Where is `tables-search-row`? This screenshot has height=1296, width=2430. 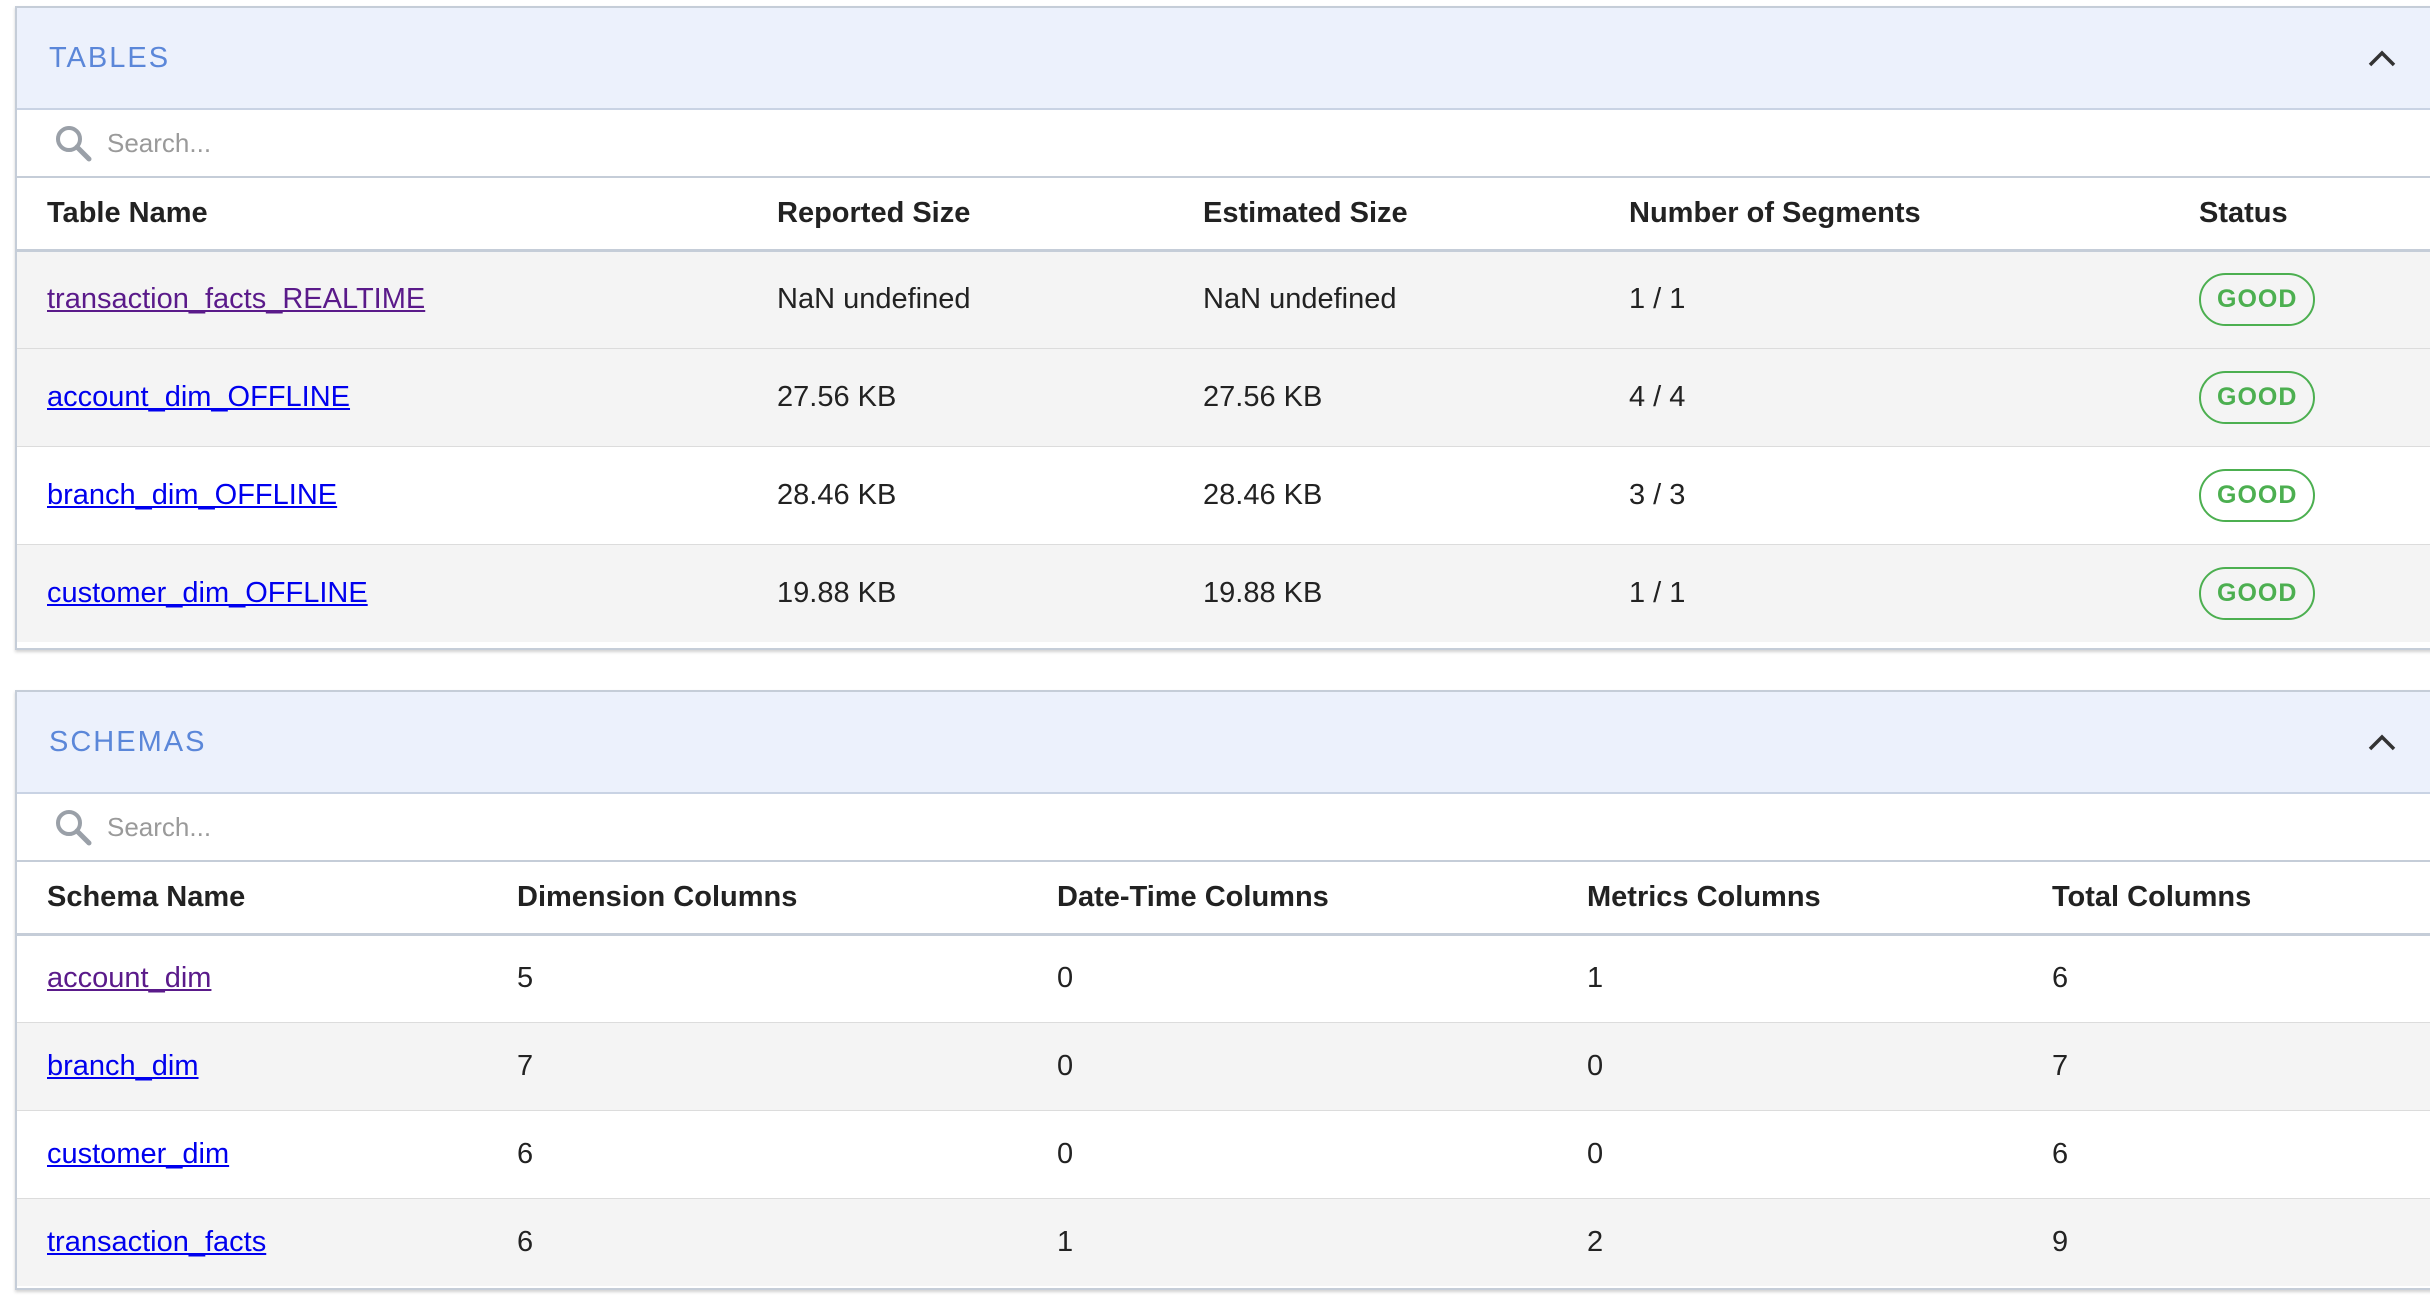 tables-search-row is located at coordinates (1223, 144).